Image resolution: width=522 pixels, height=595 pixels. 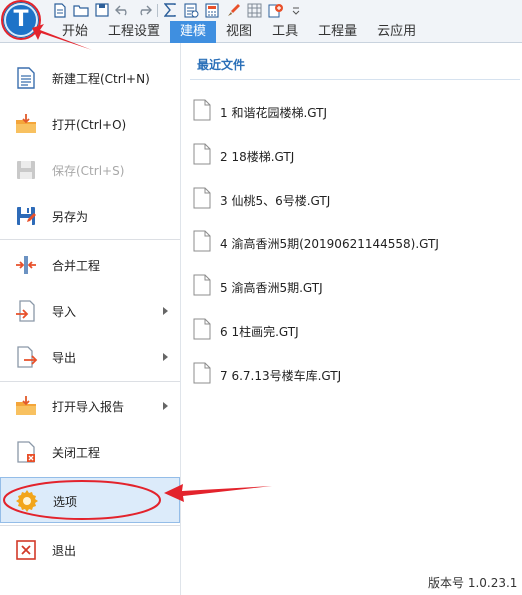 I want to click on grid-icon, so click(x=254, y=10).